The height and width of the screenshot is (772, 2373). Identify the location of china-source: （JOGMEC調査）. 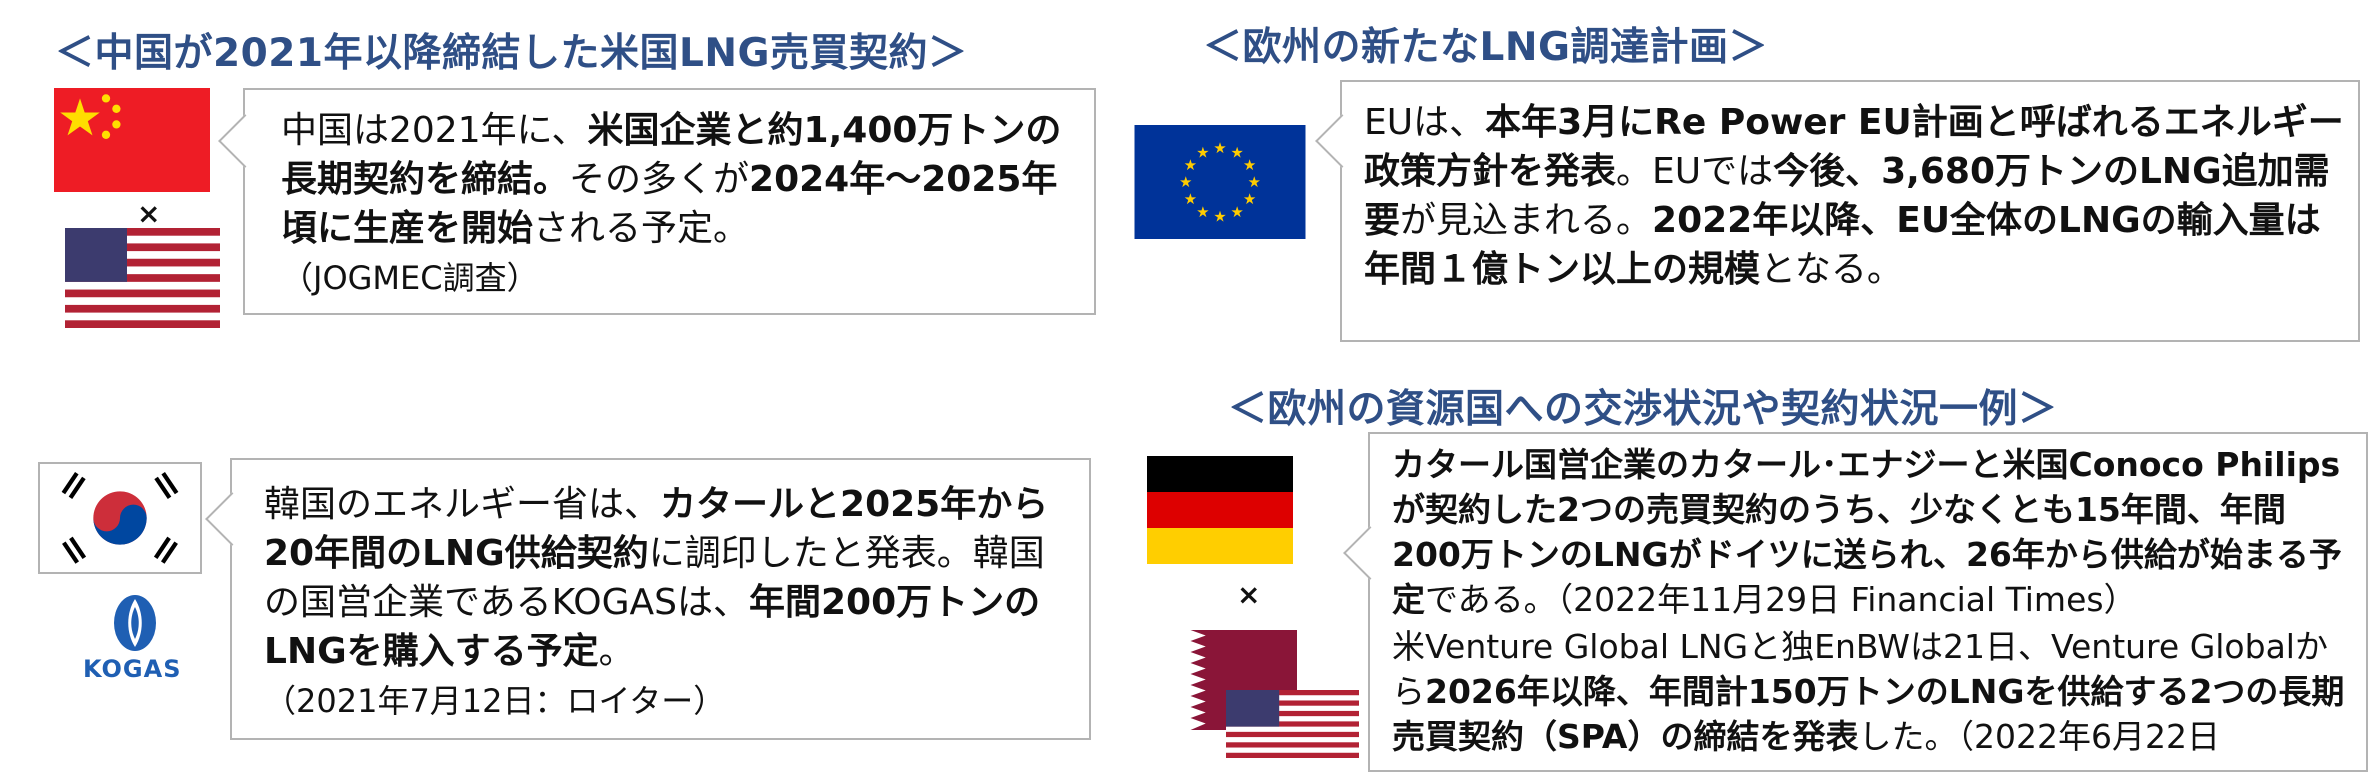
(410, 278).